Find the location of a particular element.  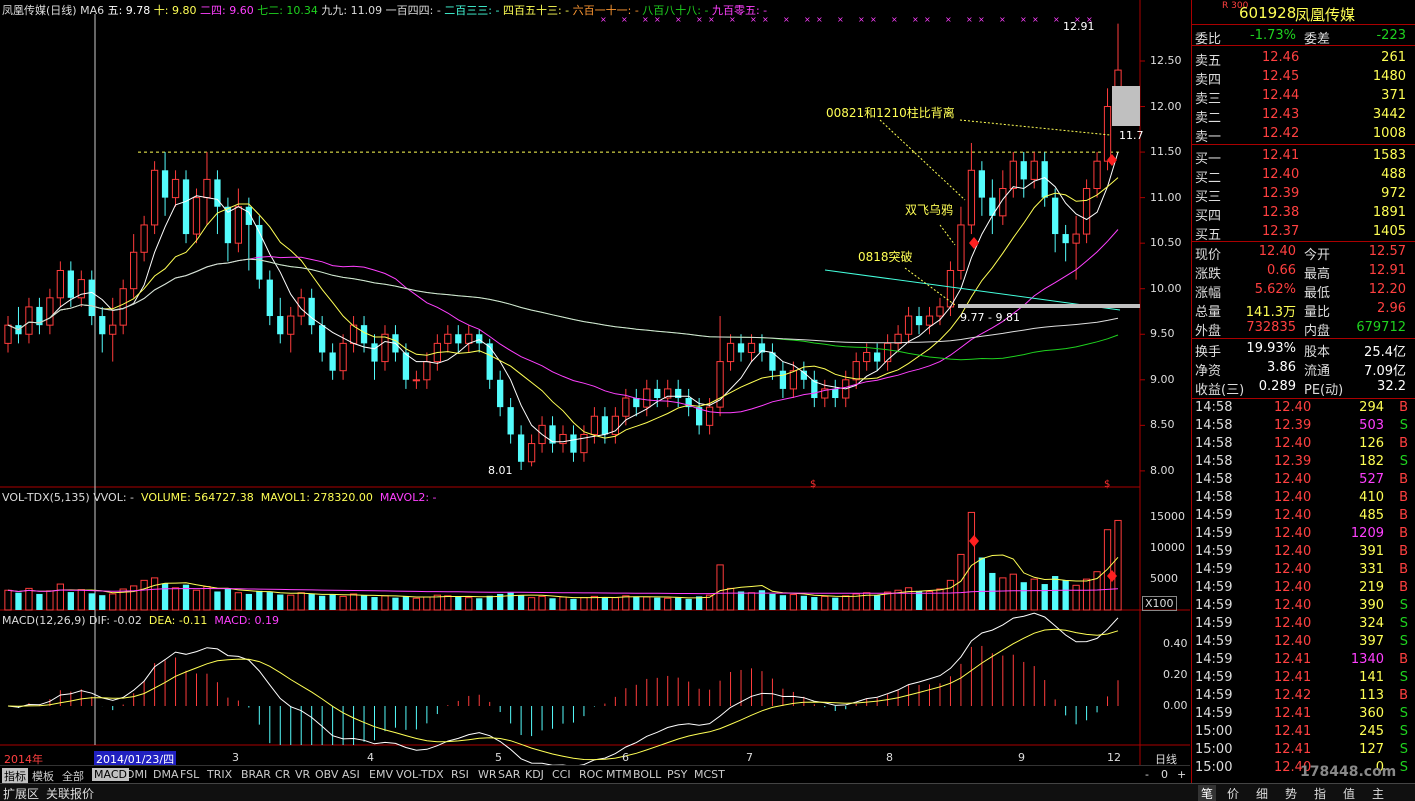

bid-volume: 1891 is located at coordinates (1389, 212).